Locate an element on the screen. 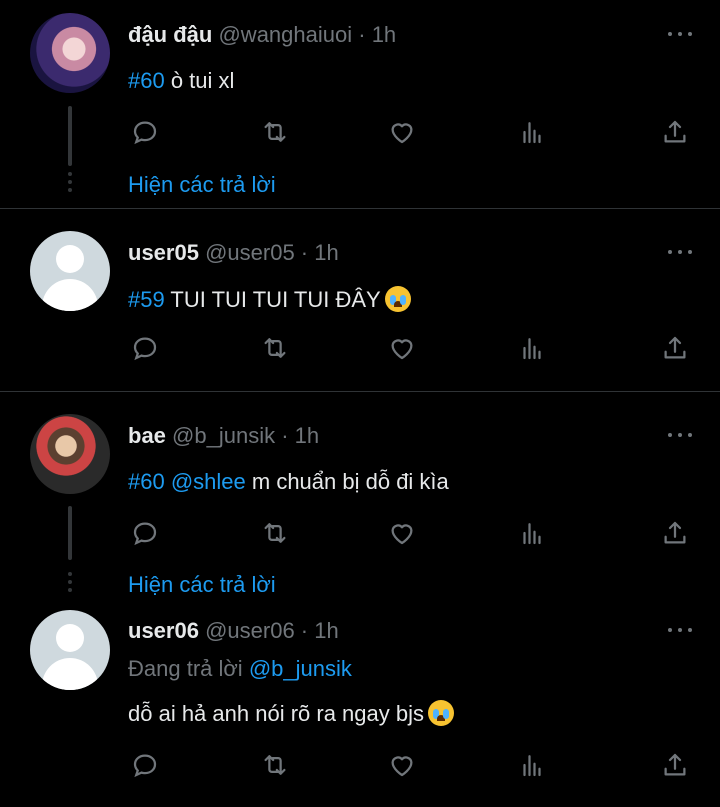 The width and height of the screenshot is (720, 807). tweet-header: user05 @user05 · 1h is located at coordinates (233, 253).